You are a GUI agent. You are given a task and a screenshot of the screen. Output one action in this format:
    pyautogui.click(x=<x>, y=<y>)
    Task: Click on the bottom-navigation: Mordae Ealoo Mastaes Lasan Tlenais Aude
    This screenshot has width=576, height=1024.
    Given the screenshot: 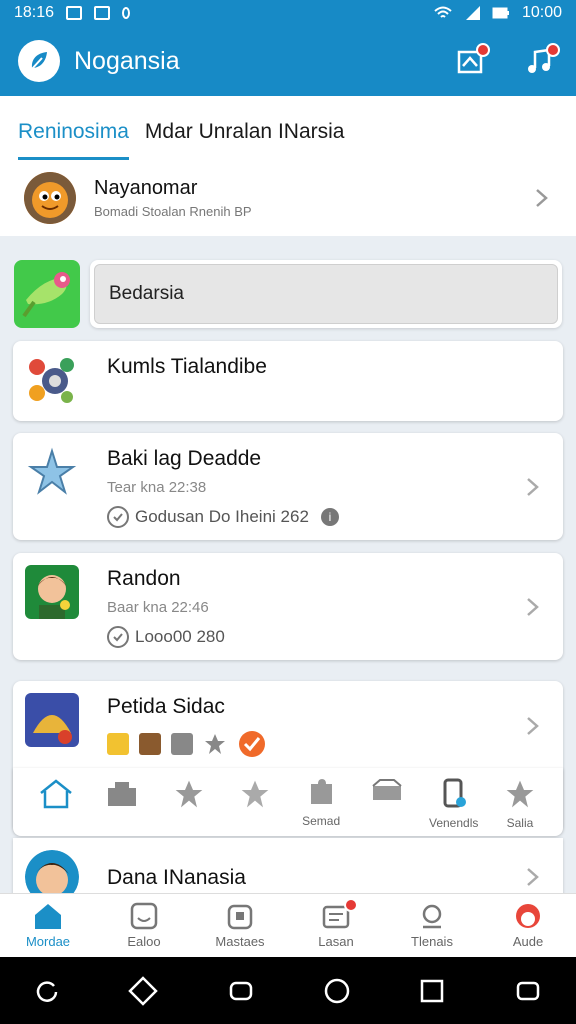 What is the action you would take?
    pyautogui.click(x=288, y=925)
    